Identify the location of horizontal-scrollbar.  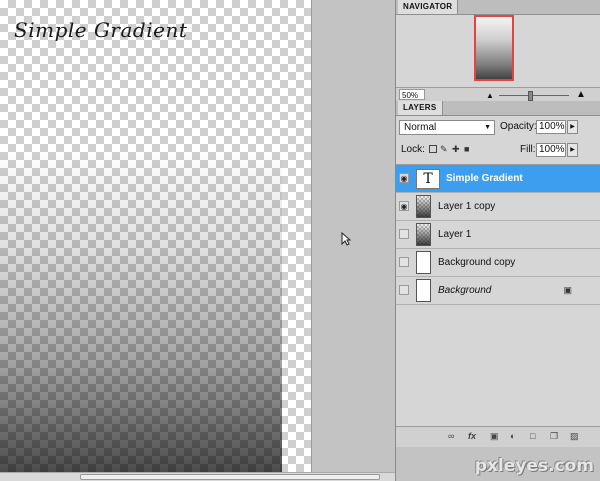
(197, 476).